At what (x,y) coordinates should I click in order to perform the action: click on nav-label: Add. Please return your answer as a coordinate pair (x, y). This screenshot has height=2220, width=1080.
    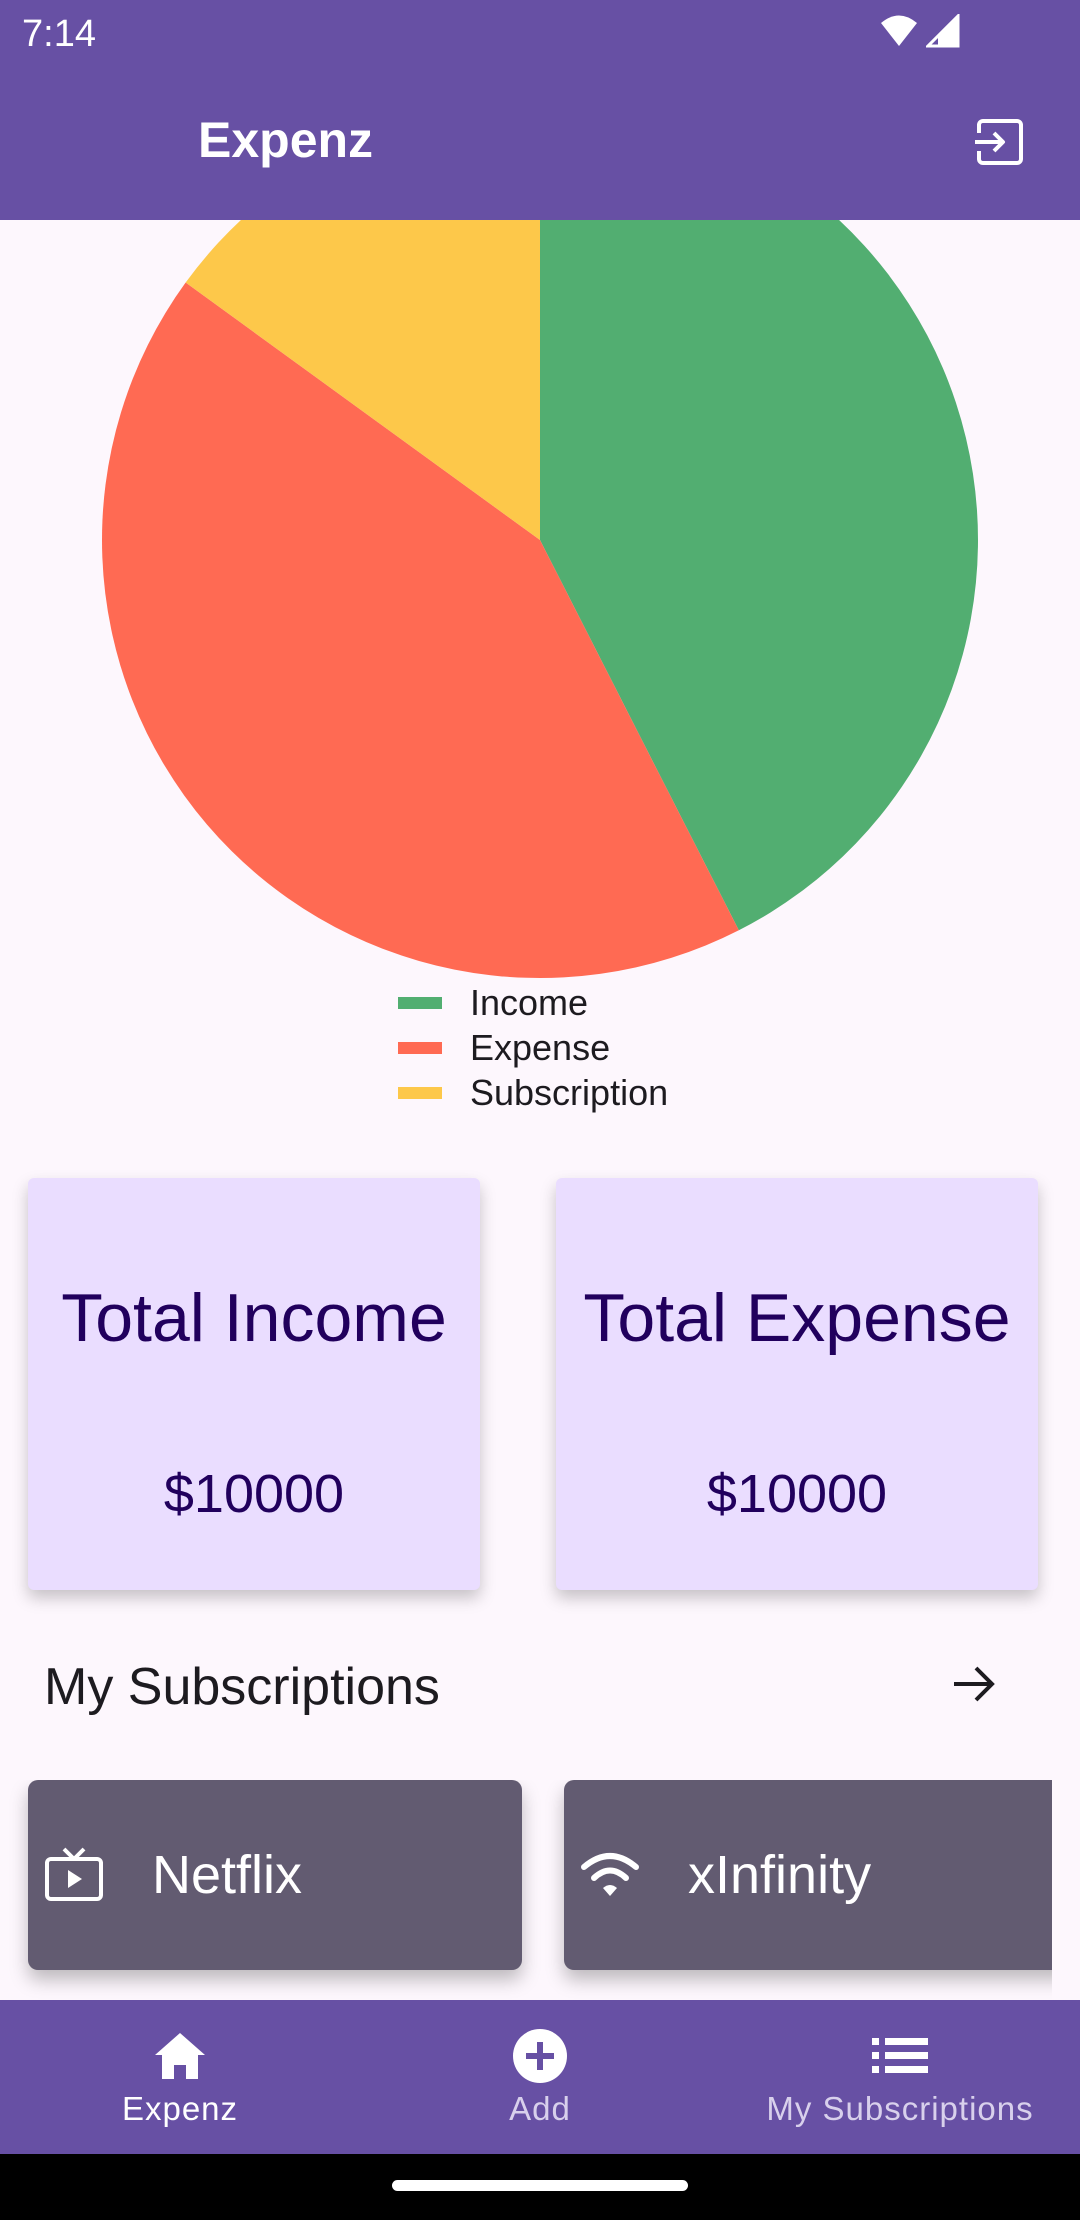
    Looking at the image, I should click on (540, 2108).